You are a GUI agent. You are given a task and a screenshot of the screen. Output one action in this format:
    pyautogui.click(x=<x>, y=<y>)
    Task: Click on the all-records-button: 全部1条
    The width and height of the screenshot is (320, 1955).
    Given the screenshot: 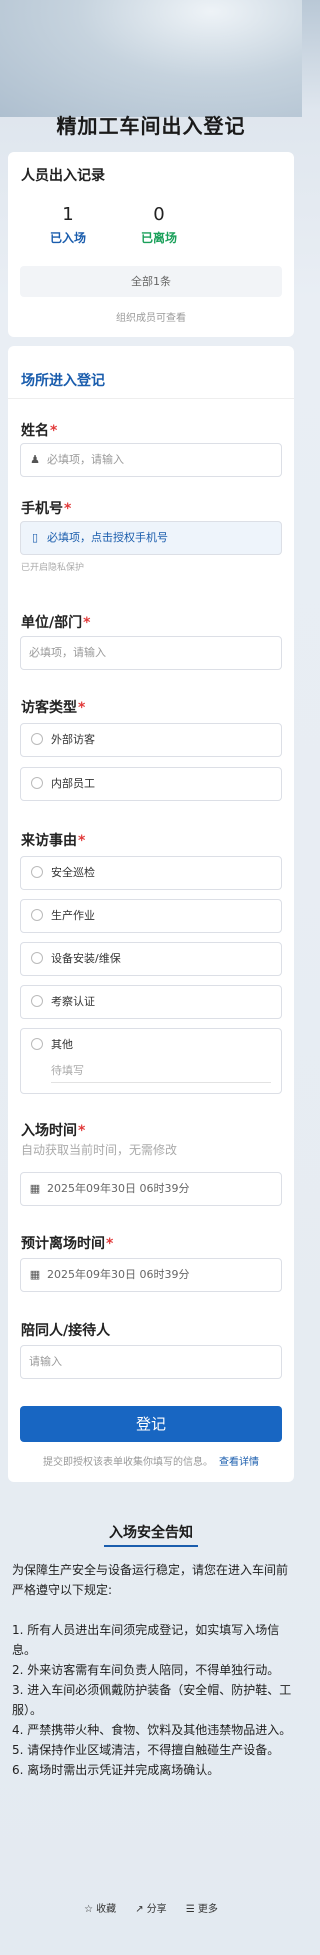 What is the action you would take?
    pyautogui.click(x=151, y=281)
    